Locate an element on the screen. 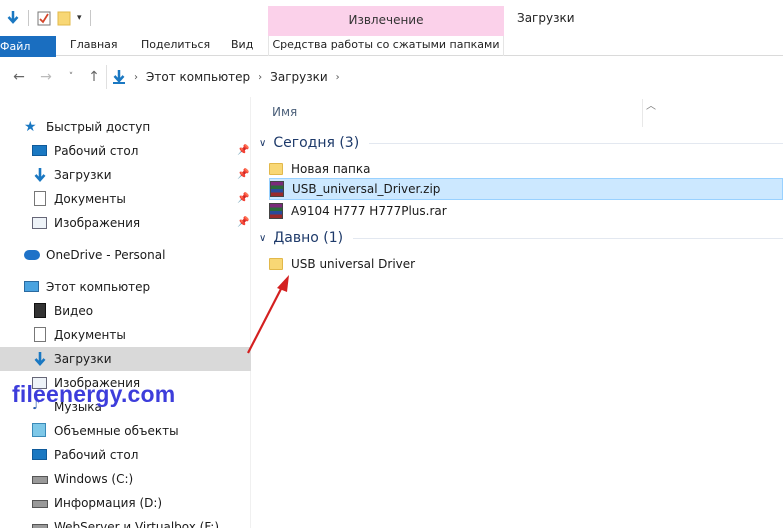  title-bar: ▾ Извлечение Загрузки is located at coordinates (391, 18).